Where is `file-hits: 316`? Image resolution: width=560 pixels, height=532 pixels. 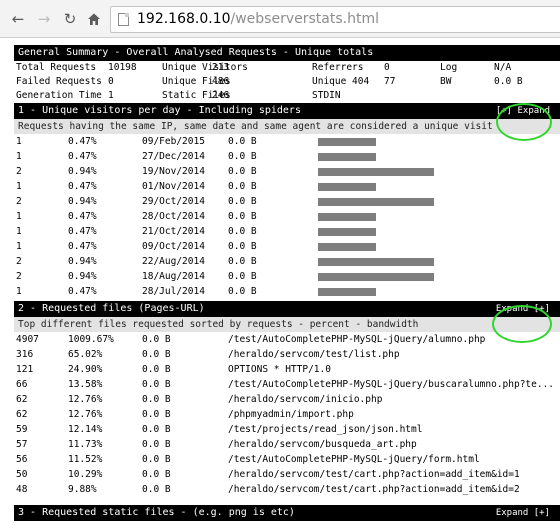
file-hits: 316 is located at coordinates (25, 354).